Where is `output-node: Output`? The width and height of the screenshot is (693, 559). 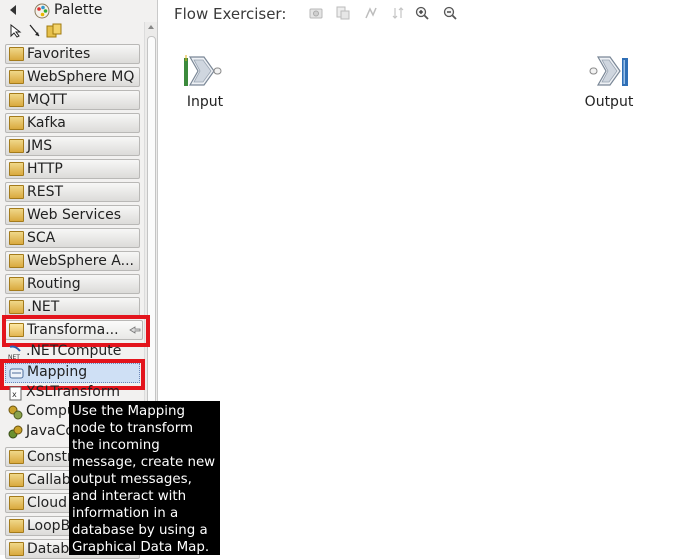 output-node: Output is located at coordinates (609, 87).